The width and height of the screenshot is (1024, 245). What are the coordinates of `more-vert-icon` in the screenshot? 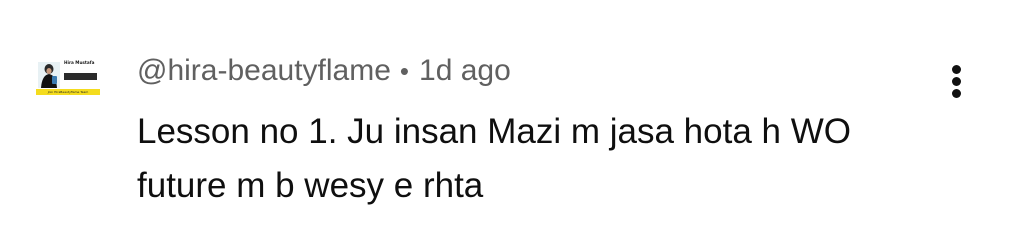 It's located at (956, 69).